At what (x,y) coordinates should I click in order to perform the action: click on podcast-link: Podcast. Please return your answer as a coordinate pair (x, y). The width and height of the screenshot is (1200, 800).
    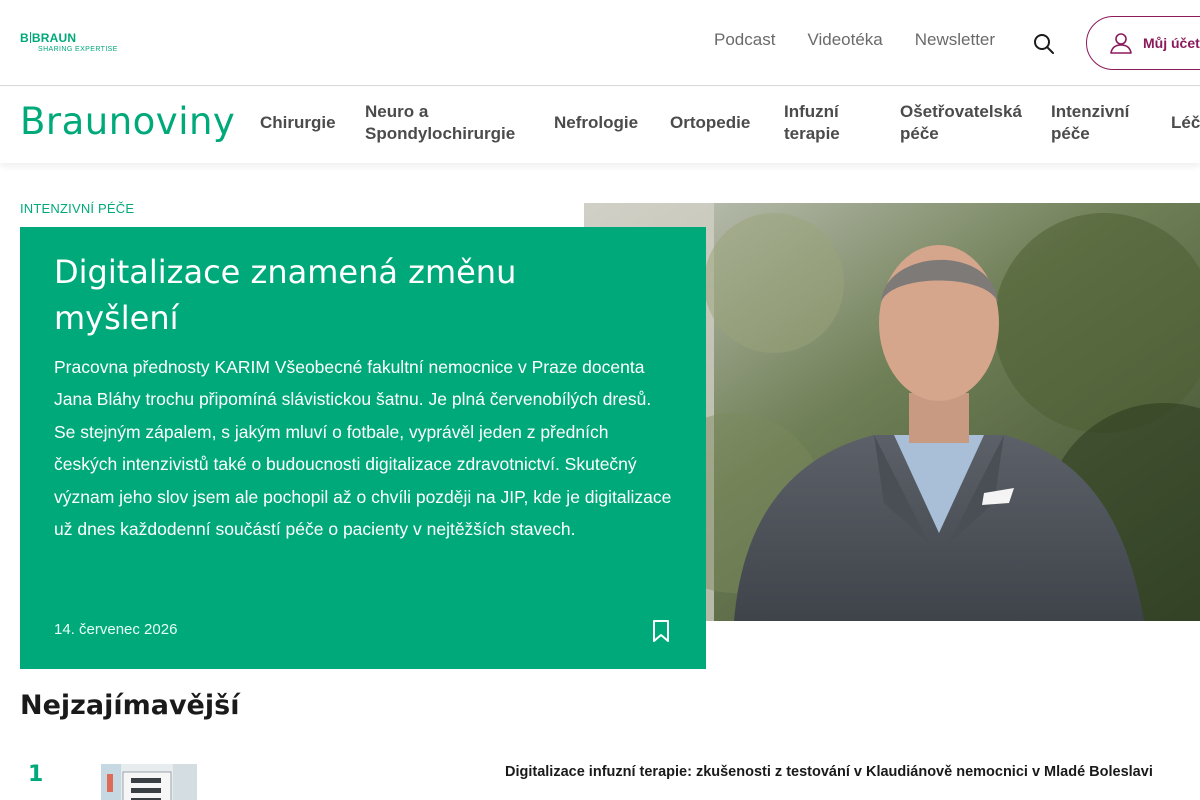
    Looking at the image, I should click on (744, 40).